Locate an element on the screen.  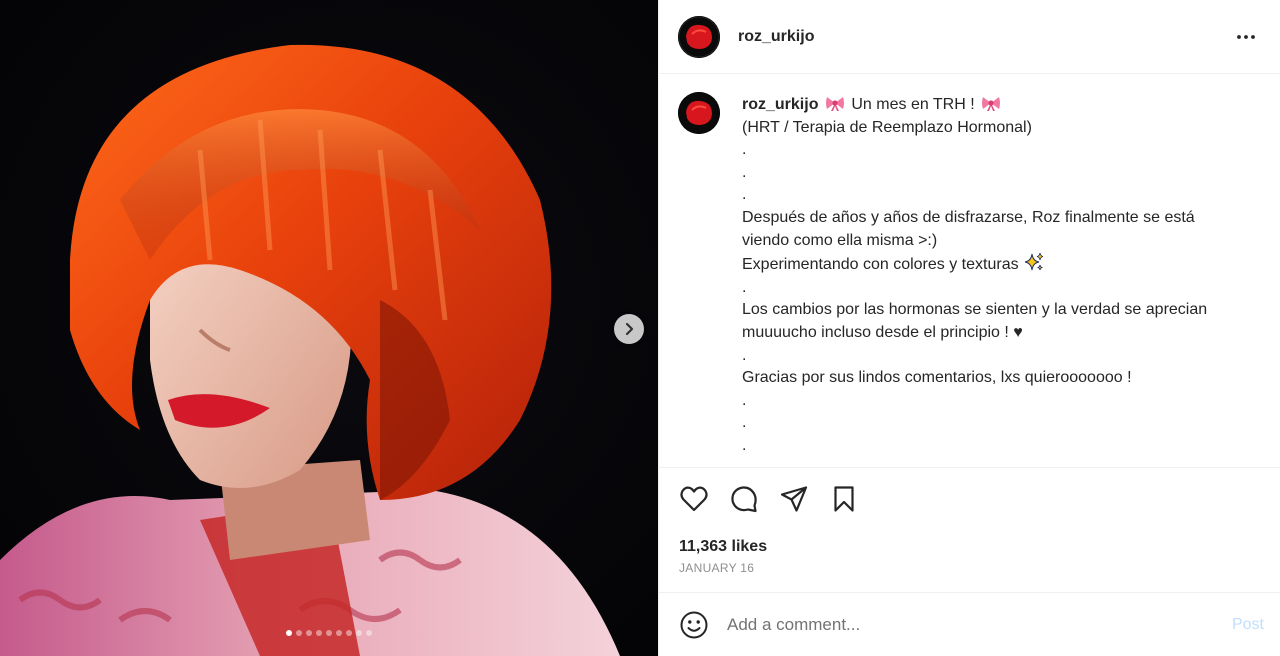
caption-title: Un mes en TRH ! is located at coordinates (913, 104).